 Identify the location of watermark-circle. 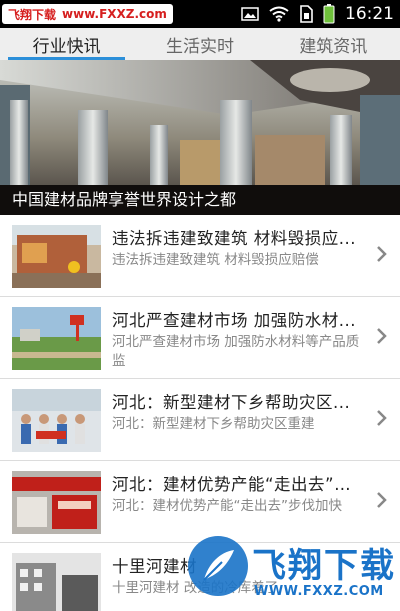
(218, 566).